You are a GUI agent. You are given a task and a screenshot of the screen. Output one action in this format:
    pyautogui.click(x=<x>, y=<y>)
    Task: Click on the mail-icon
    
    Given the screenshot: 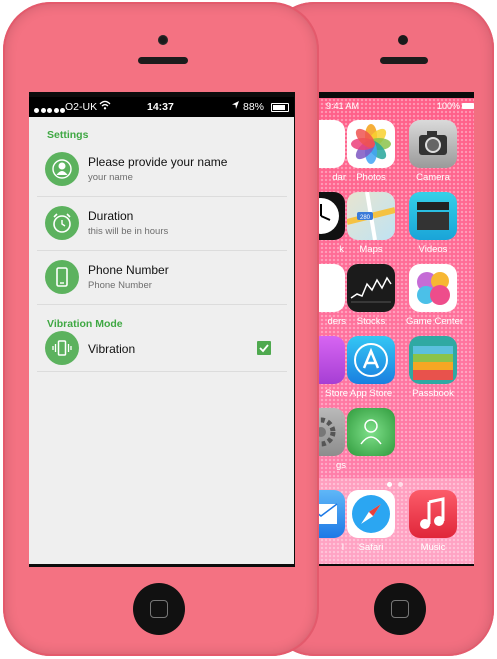 What is the action you would take?
    pyautogui.click(x=330, y=514)
    